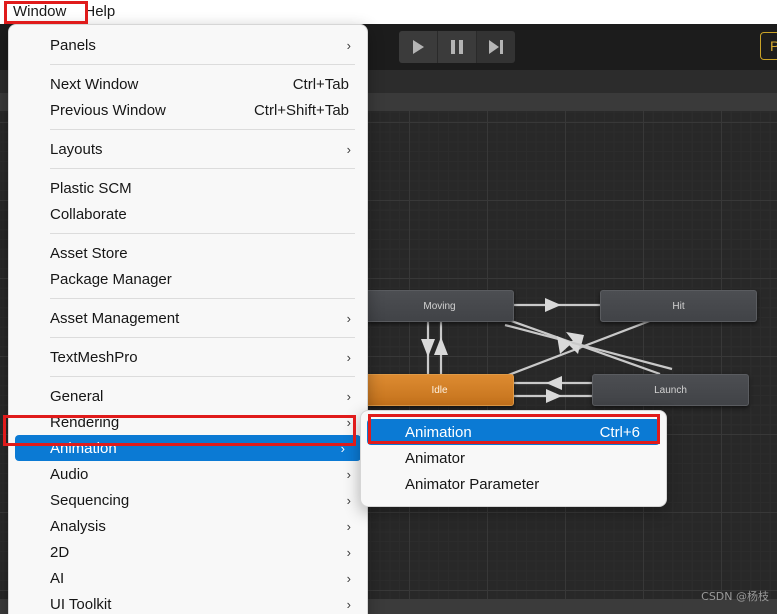 This screenshot has width=777, height=614. What do you see at coordinates (188, 422) in the screenshot?
I see `menu-item-rendering: Rendering ›` at bounding box center [188, 422].